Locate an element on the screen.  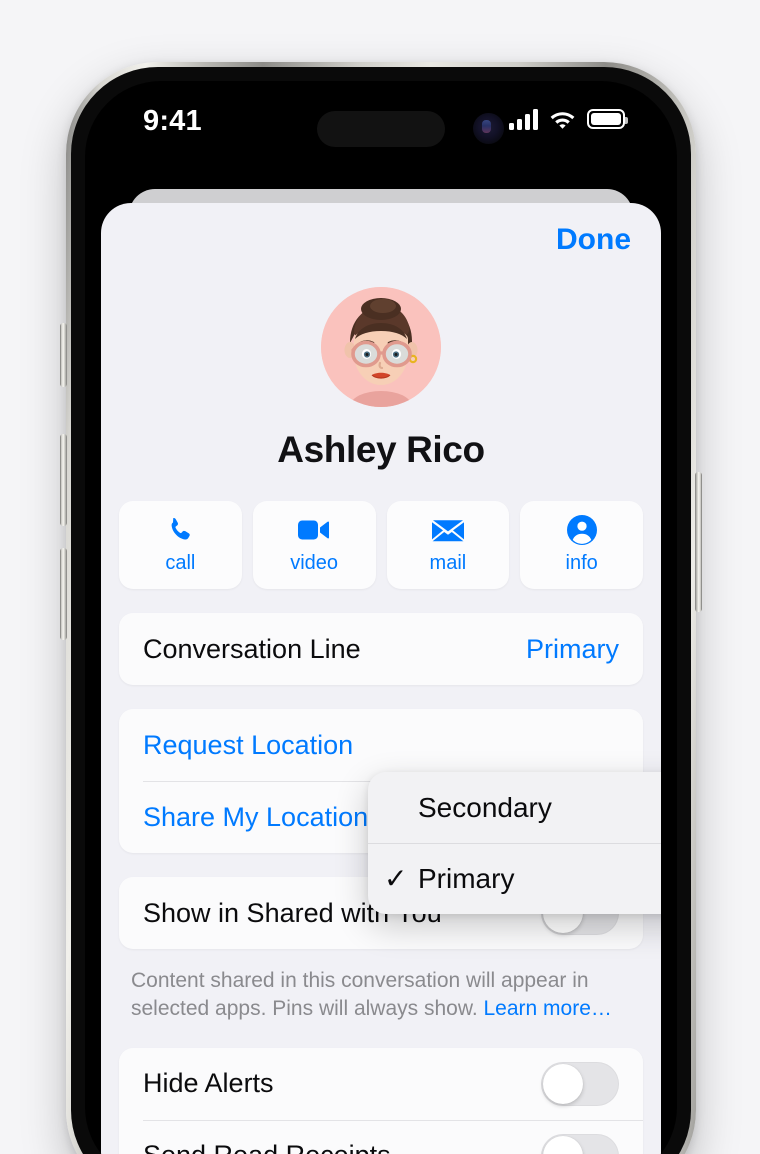
envelope-icon is located at coordinates (447, 530).